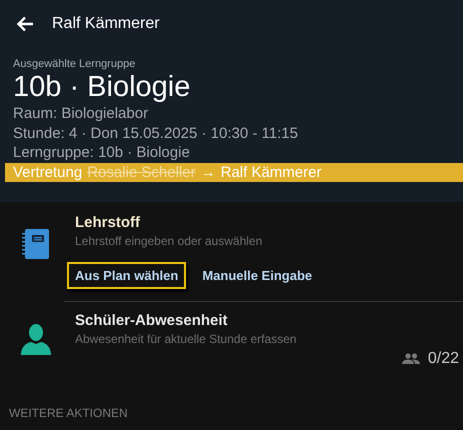 The width and height of the screenshot is (463, 430). Describe the element at coordinates (74, 64) in the screenshot. I see `group-caption: Ausgewählte Lerngruppe` at that location.